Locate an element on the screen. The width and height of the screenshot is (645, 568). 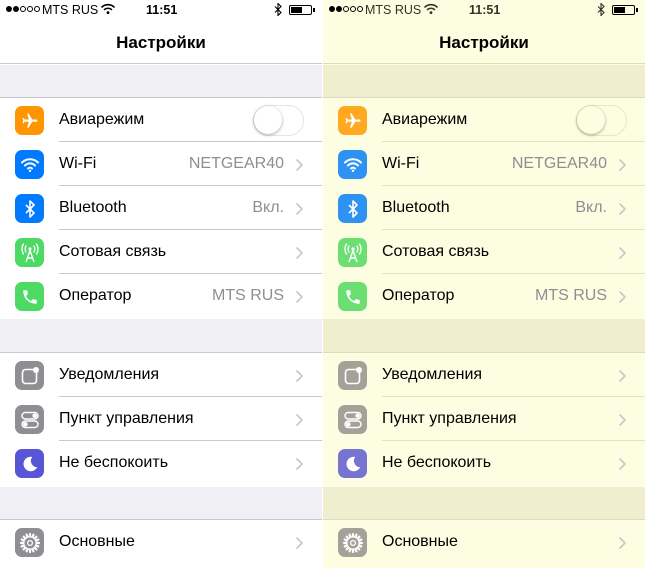
toggle-knob is located at coordinates (268, 120).